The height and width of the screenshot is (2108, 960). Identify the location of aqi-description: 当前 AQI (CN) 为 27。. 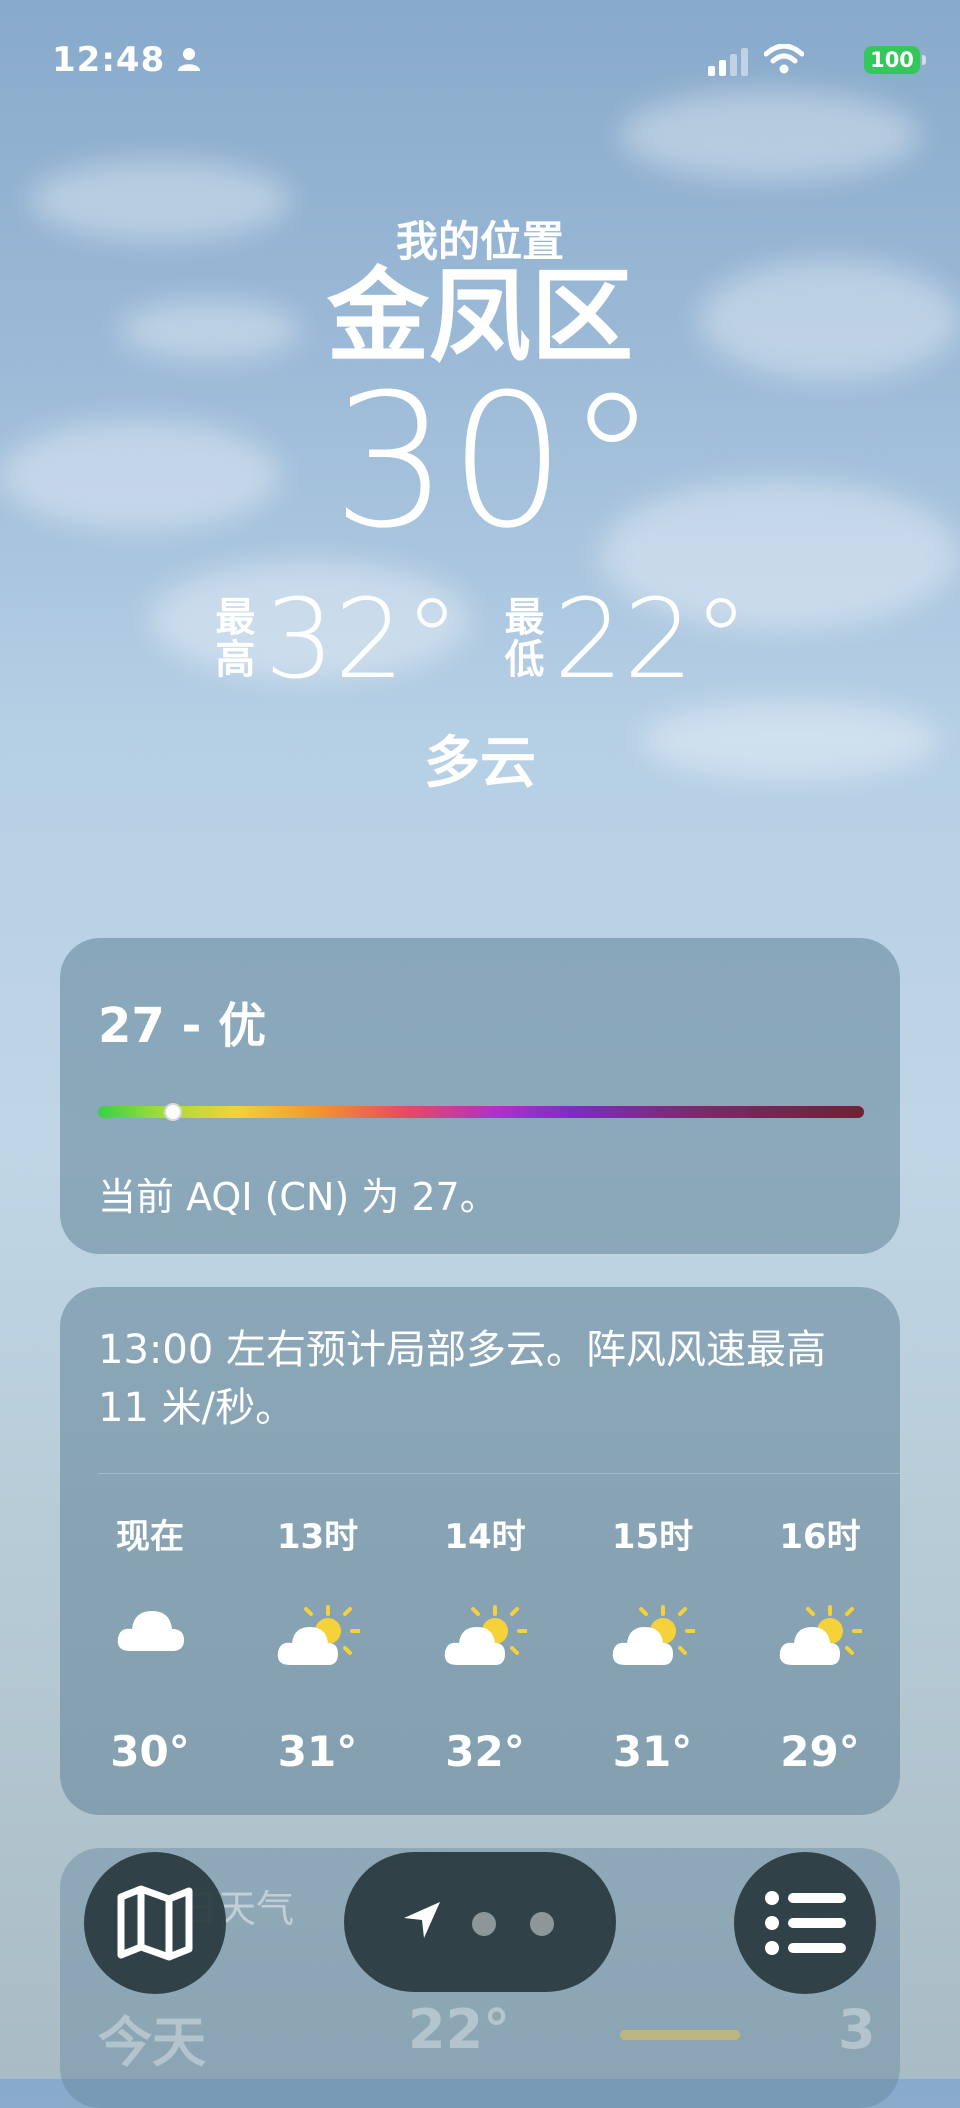
(298, 1197).